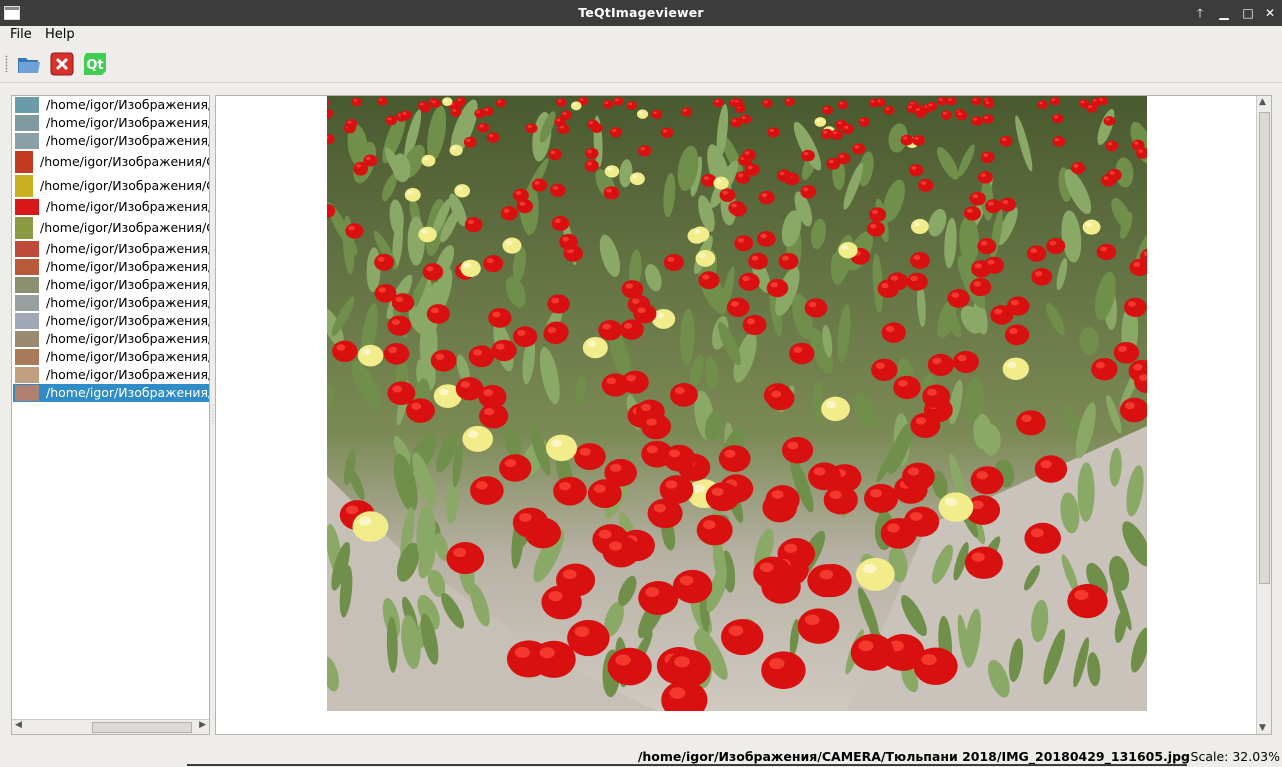  I want to click on scrollbar-thumb, so click(142, 727).